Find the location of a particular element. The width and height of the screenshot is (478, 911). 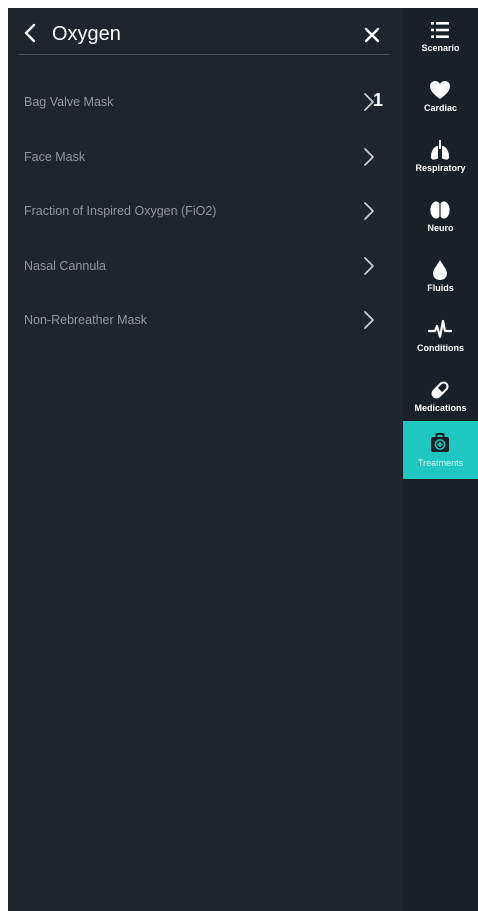

close-icon is located at coordinates (372, 35).